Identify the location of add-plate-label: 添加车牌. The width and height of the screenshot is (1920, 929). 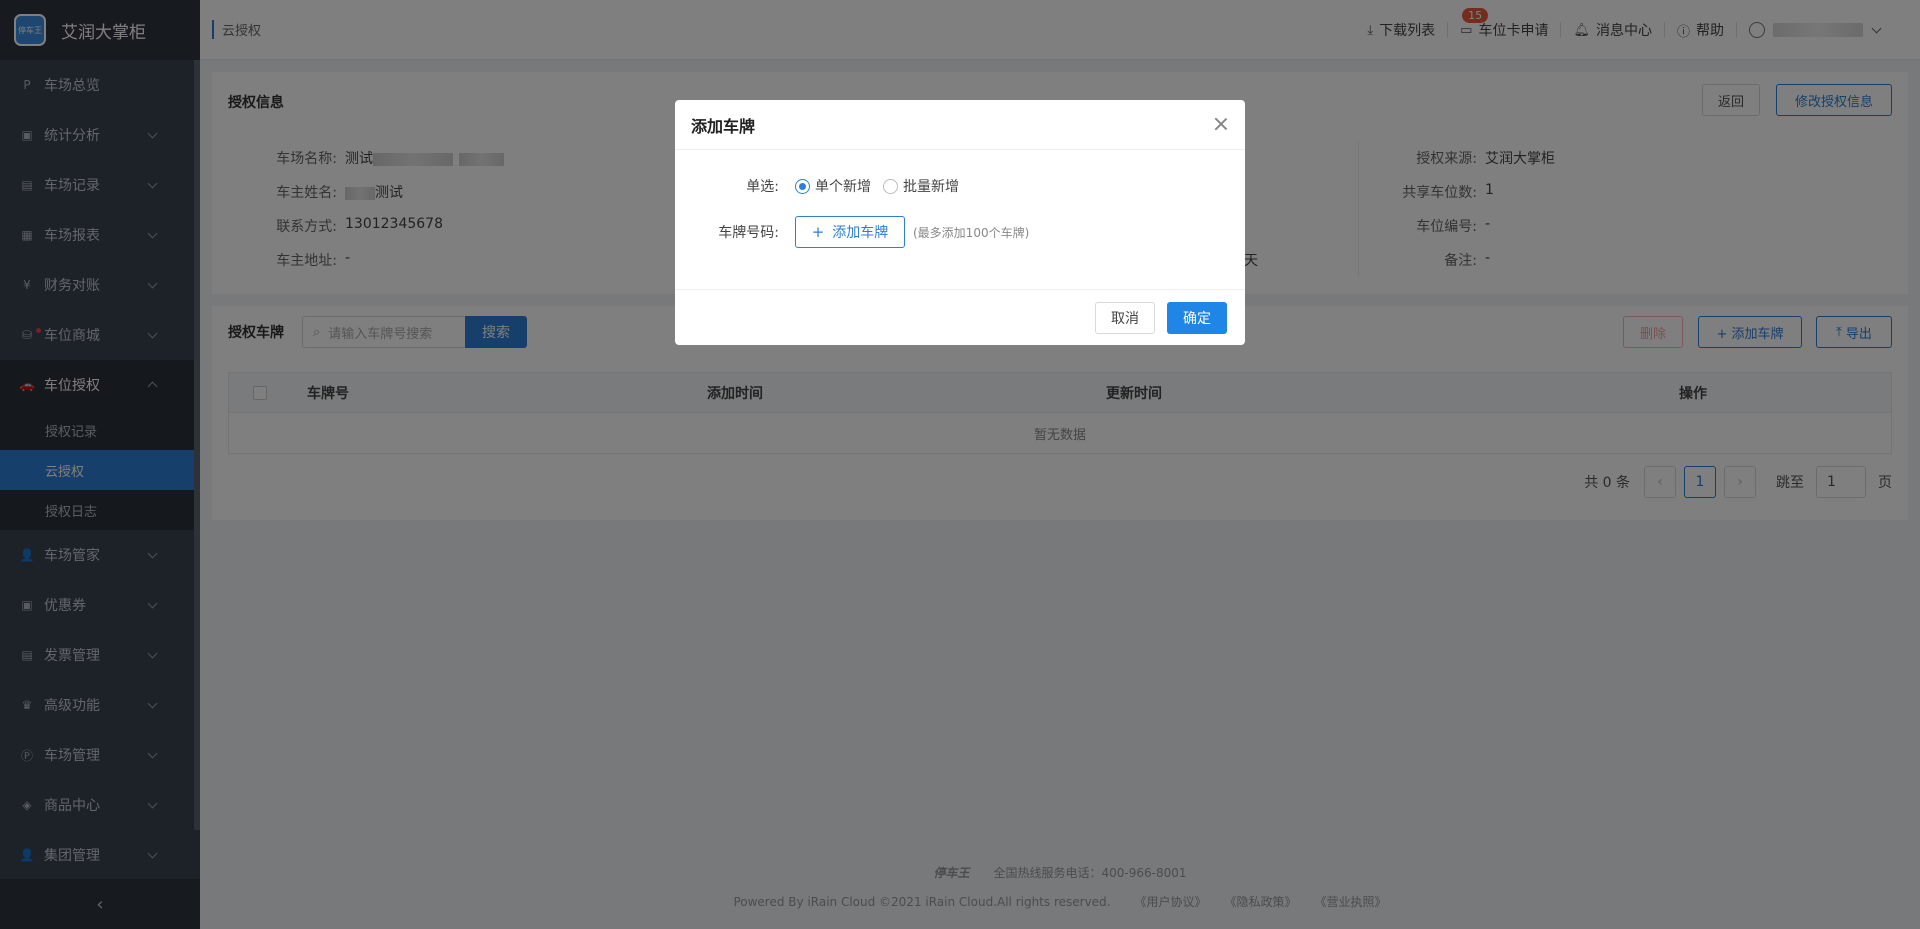
(860, 233).